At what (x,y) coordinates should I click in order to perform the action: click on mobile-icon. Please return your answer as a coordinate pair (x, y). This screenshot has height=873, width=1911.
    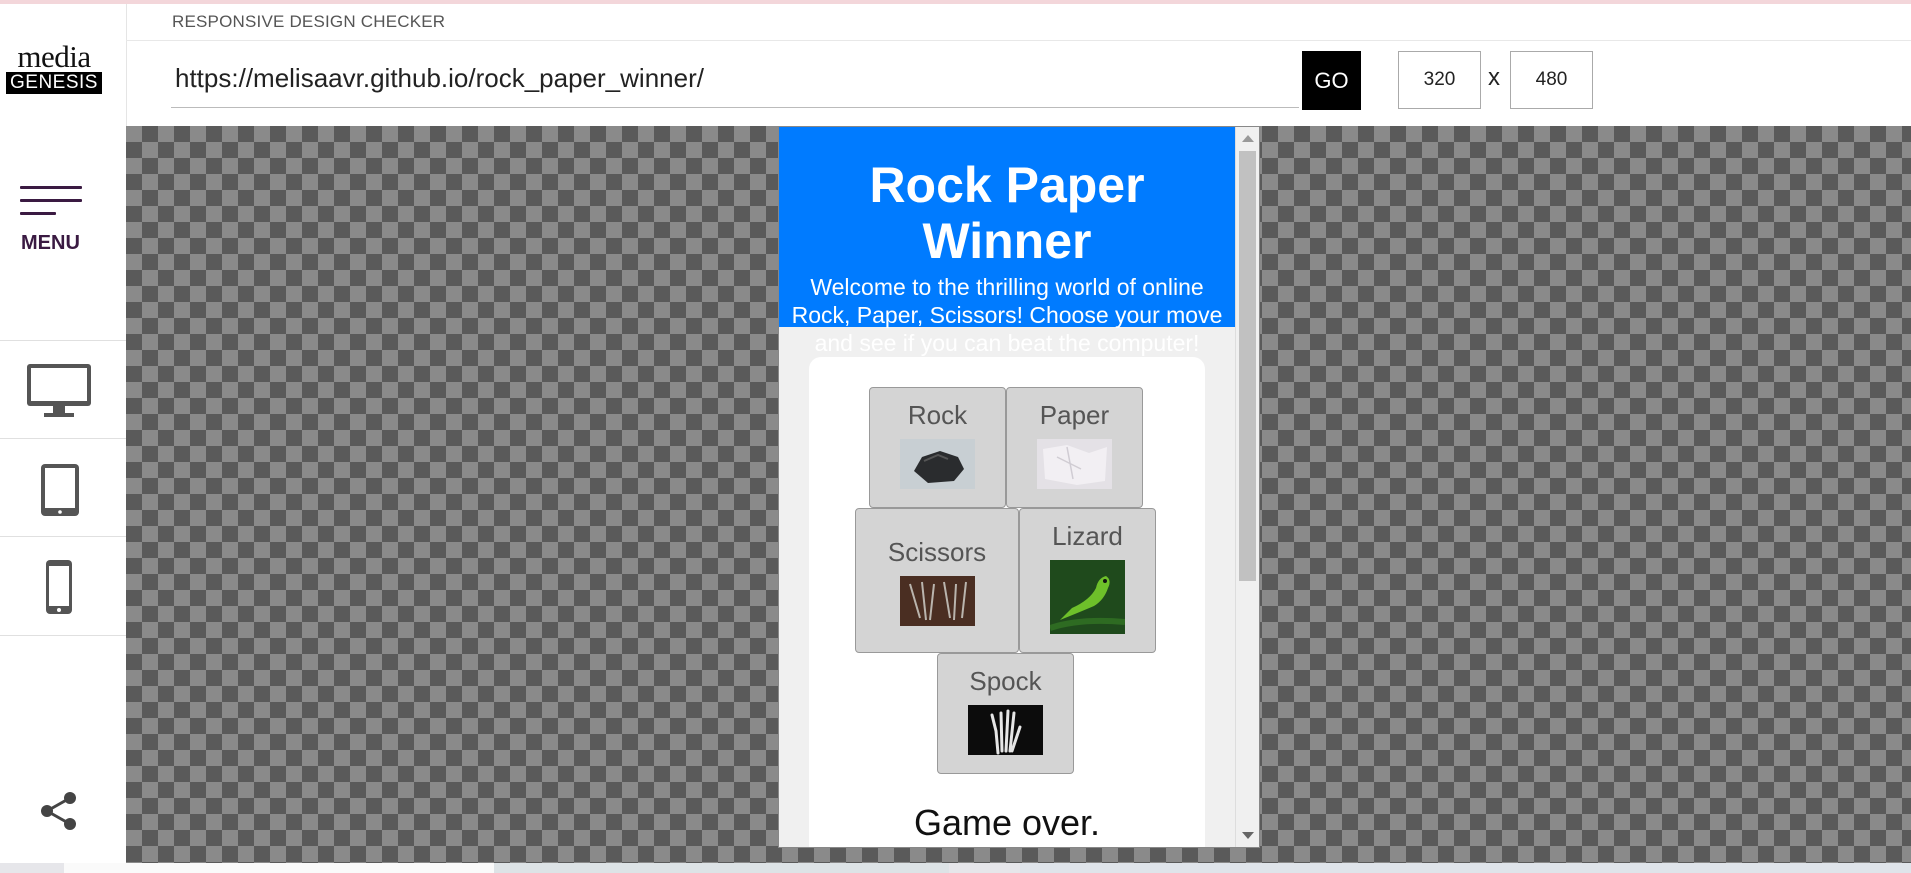
    Looking at the image, I should click on (59, 587).